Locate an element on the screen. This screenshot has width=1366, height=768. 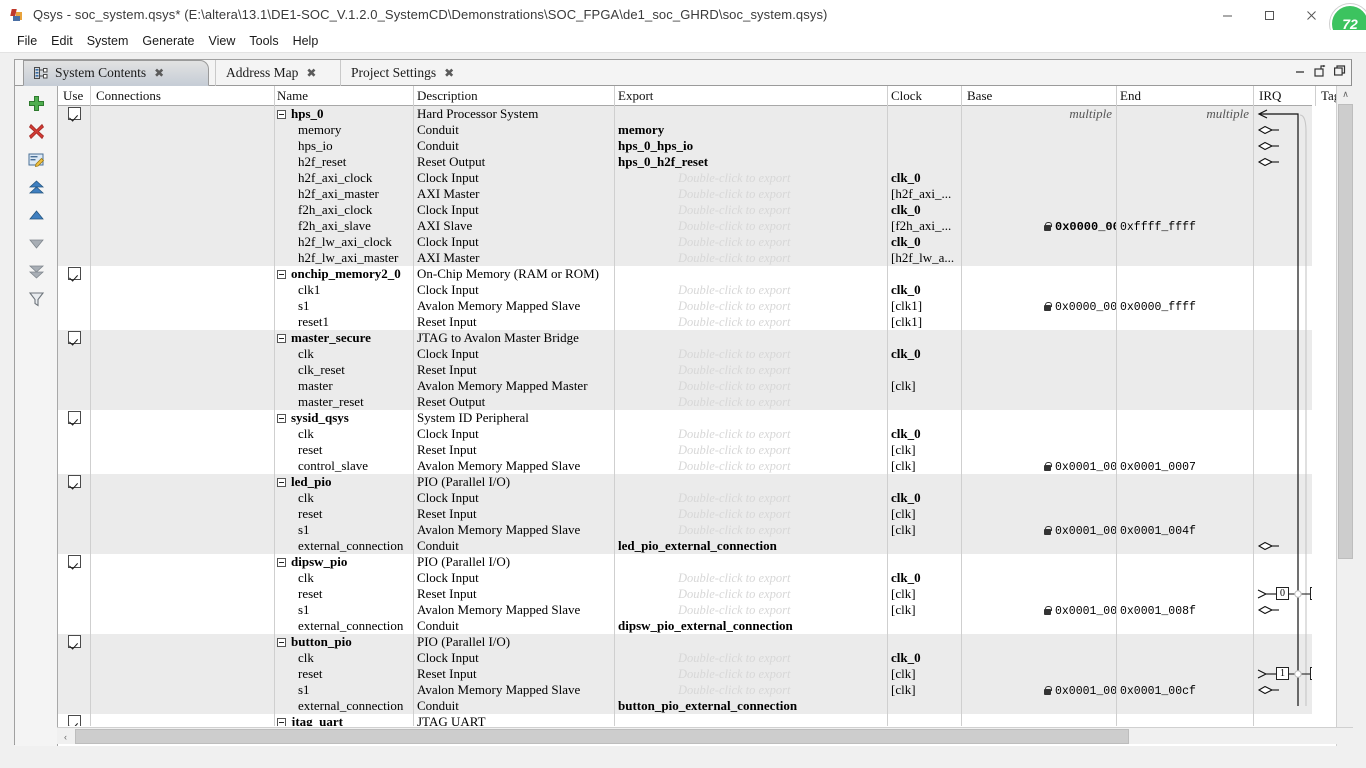
export-cell: memory is located at coordinates (751, 130).